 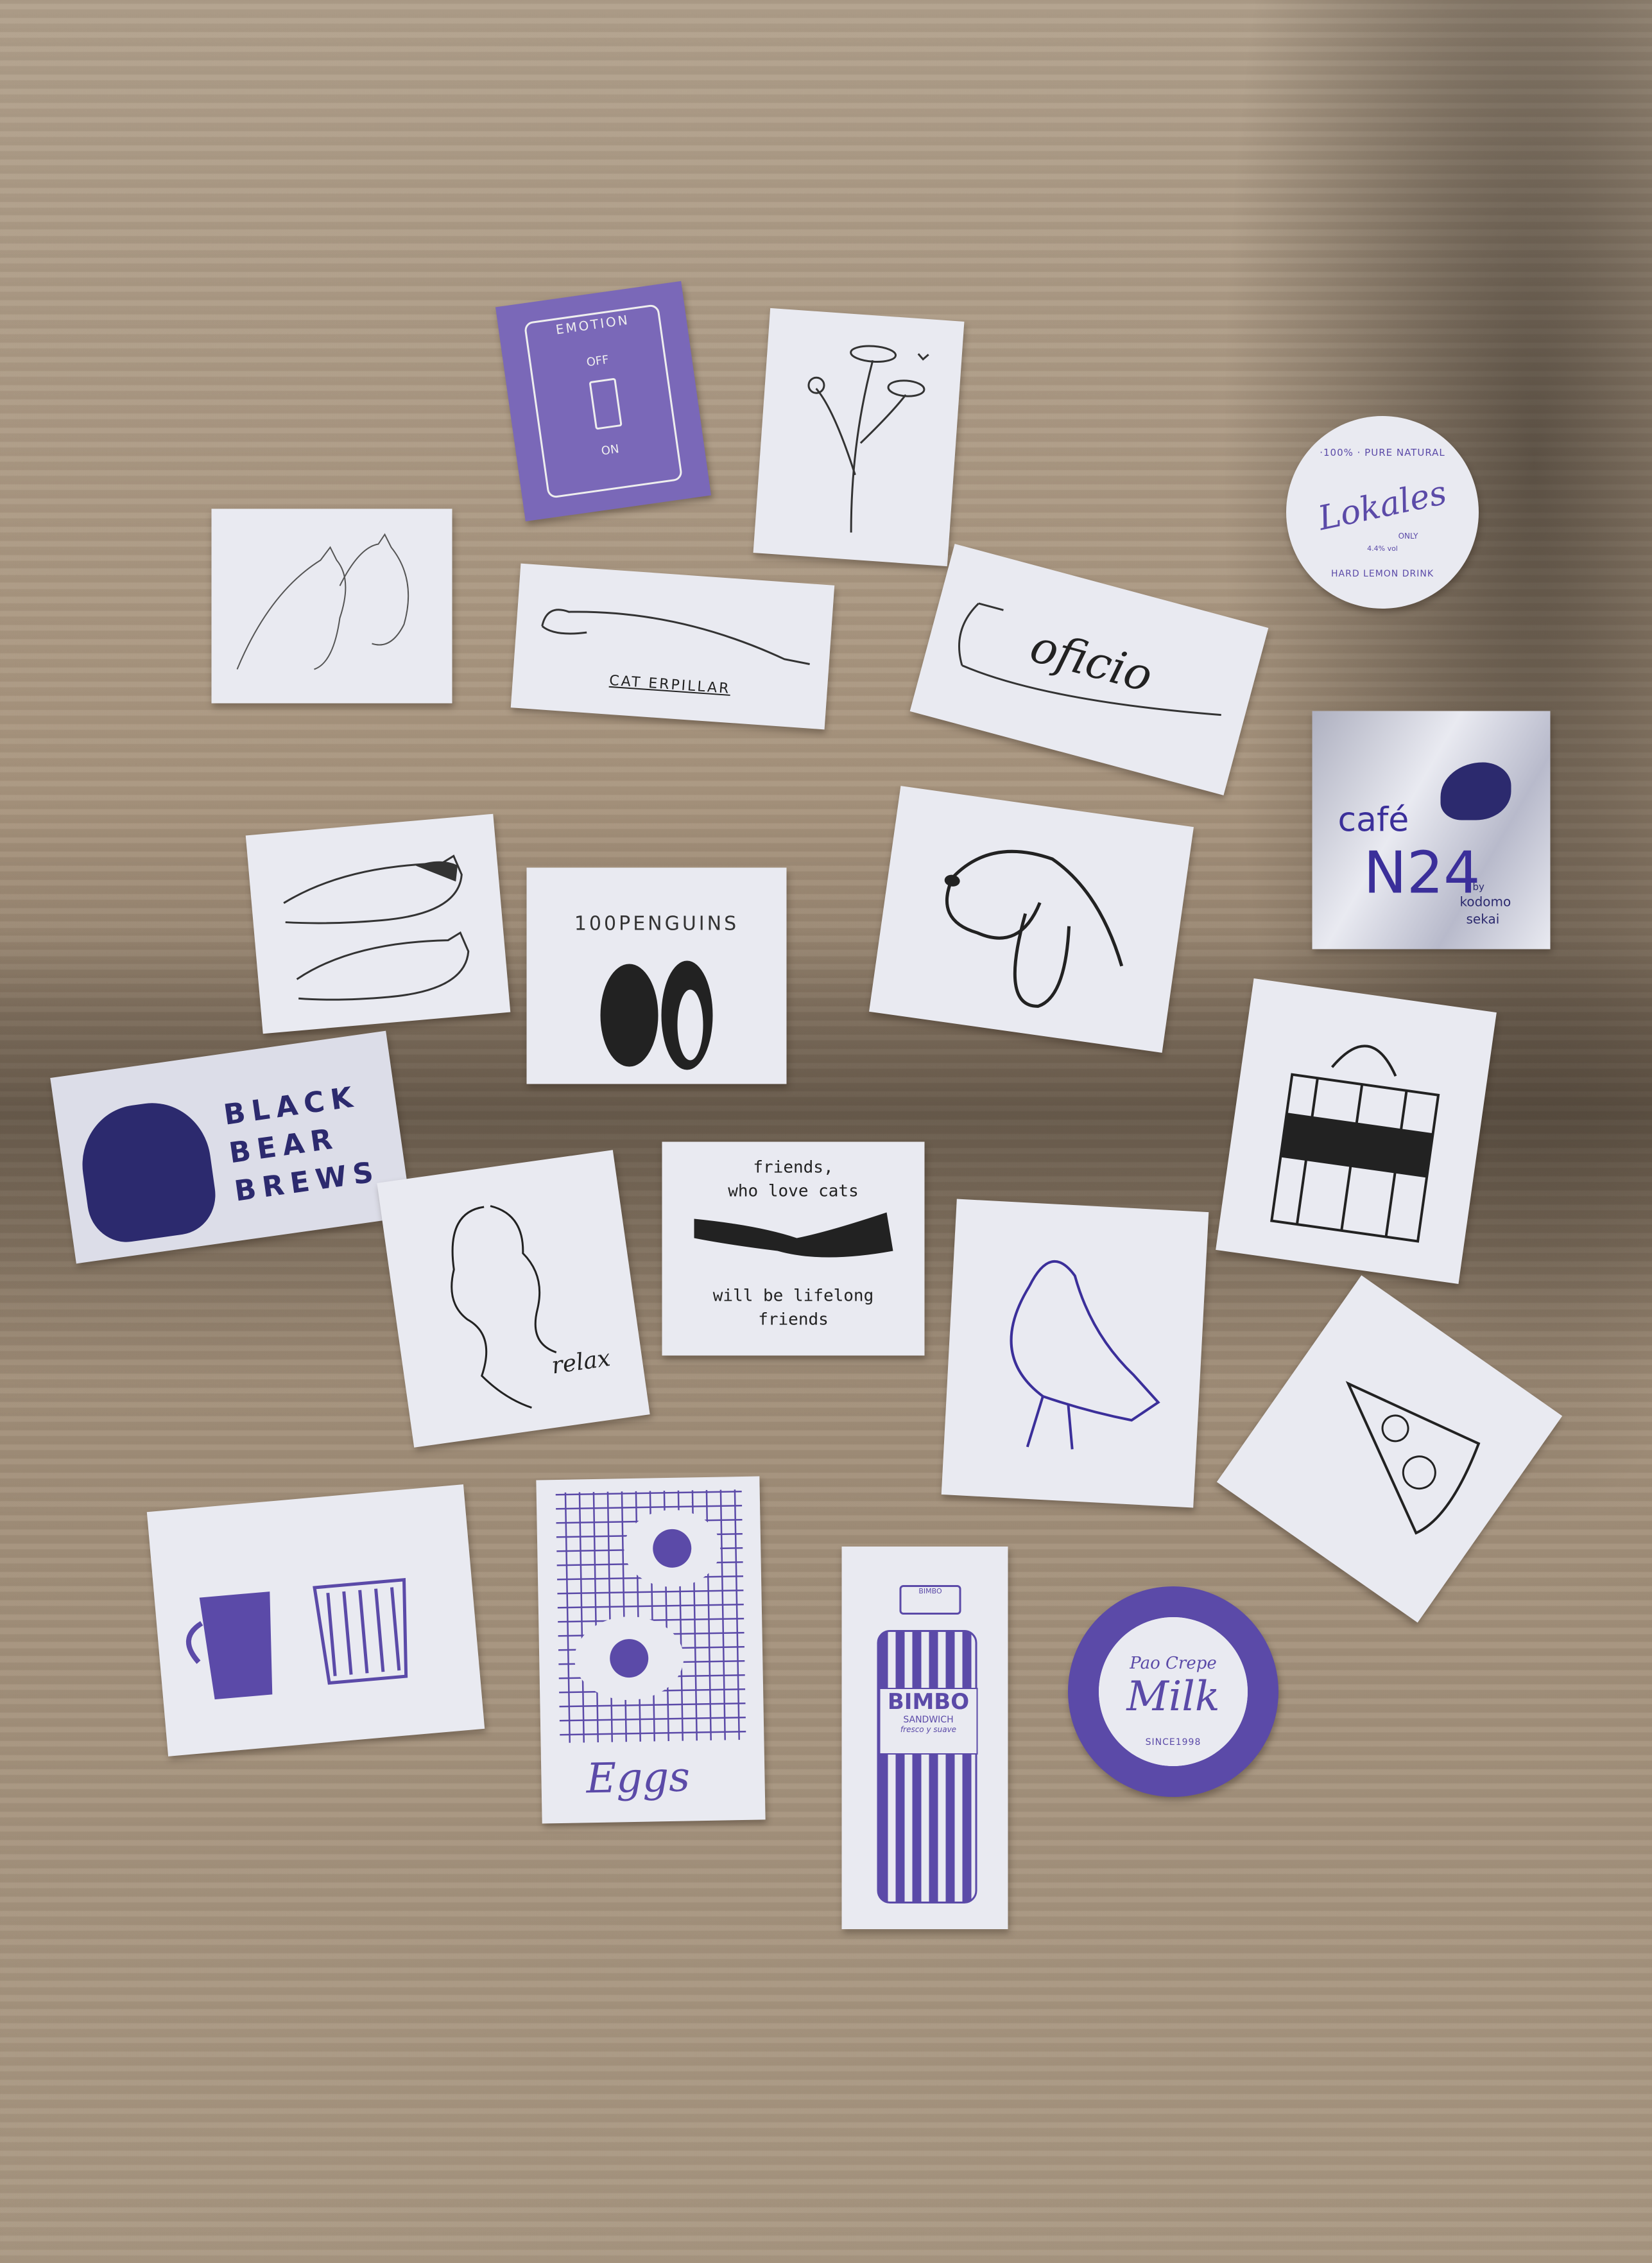 What do you see at coordinates (793, 1296) in the screenshot?
I see `friends-line-3: will be lifelong` at bounding box center [793, 1296].